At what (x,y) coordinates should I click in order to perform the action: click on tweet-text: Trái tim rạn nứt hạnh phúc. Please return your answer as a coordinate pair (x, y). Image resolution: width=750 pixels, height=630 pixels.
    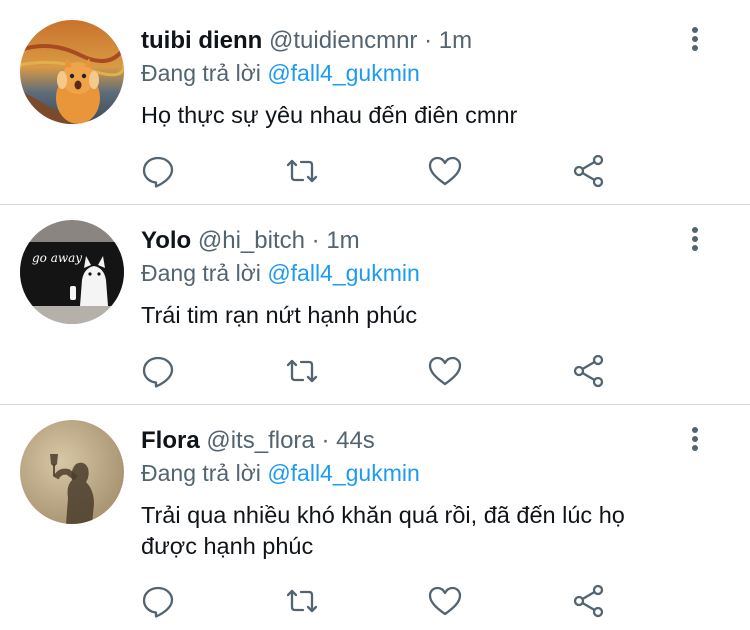
    Looking at the image, I should click on (279, 315).